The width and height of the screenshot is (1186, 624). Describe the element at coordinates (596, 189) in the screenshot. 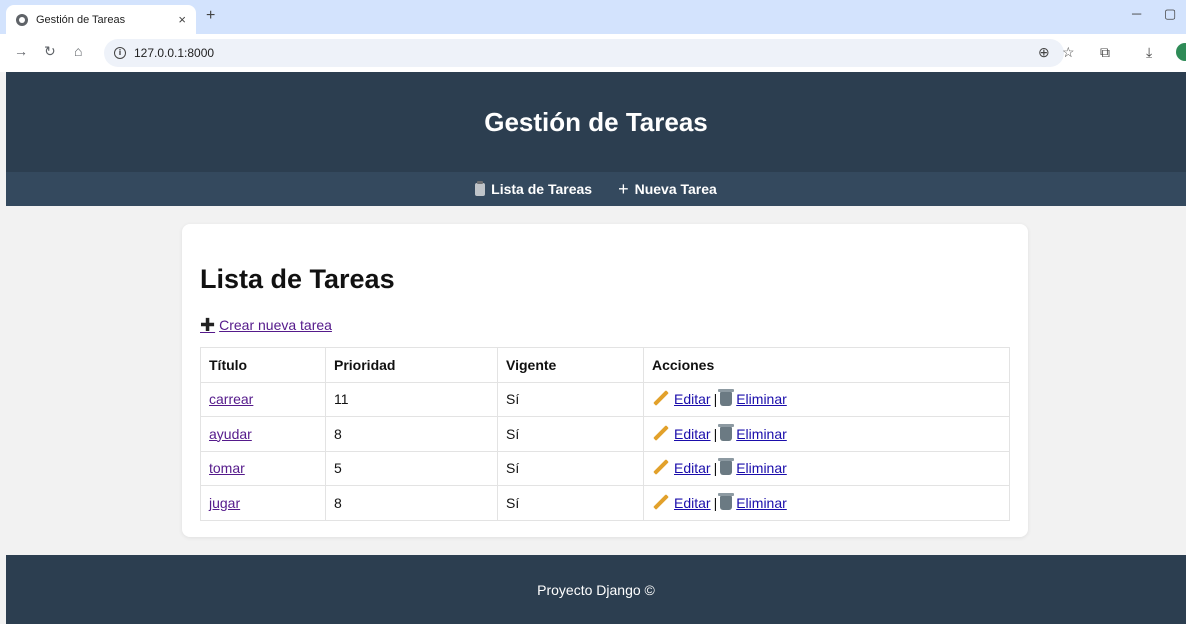

I see `main-nav: Lista de Tareas + Nueva Tarea` at that location.